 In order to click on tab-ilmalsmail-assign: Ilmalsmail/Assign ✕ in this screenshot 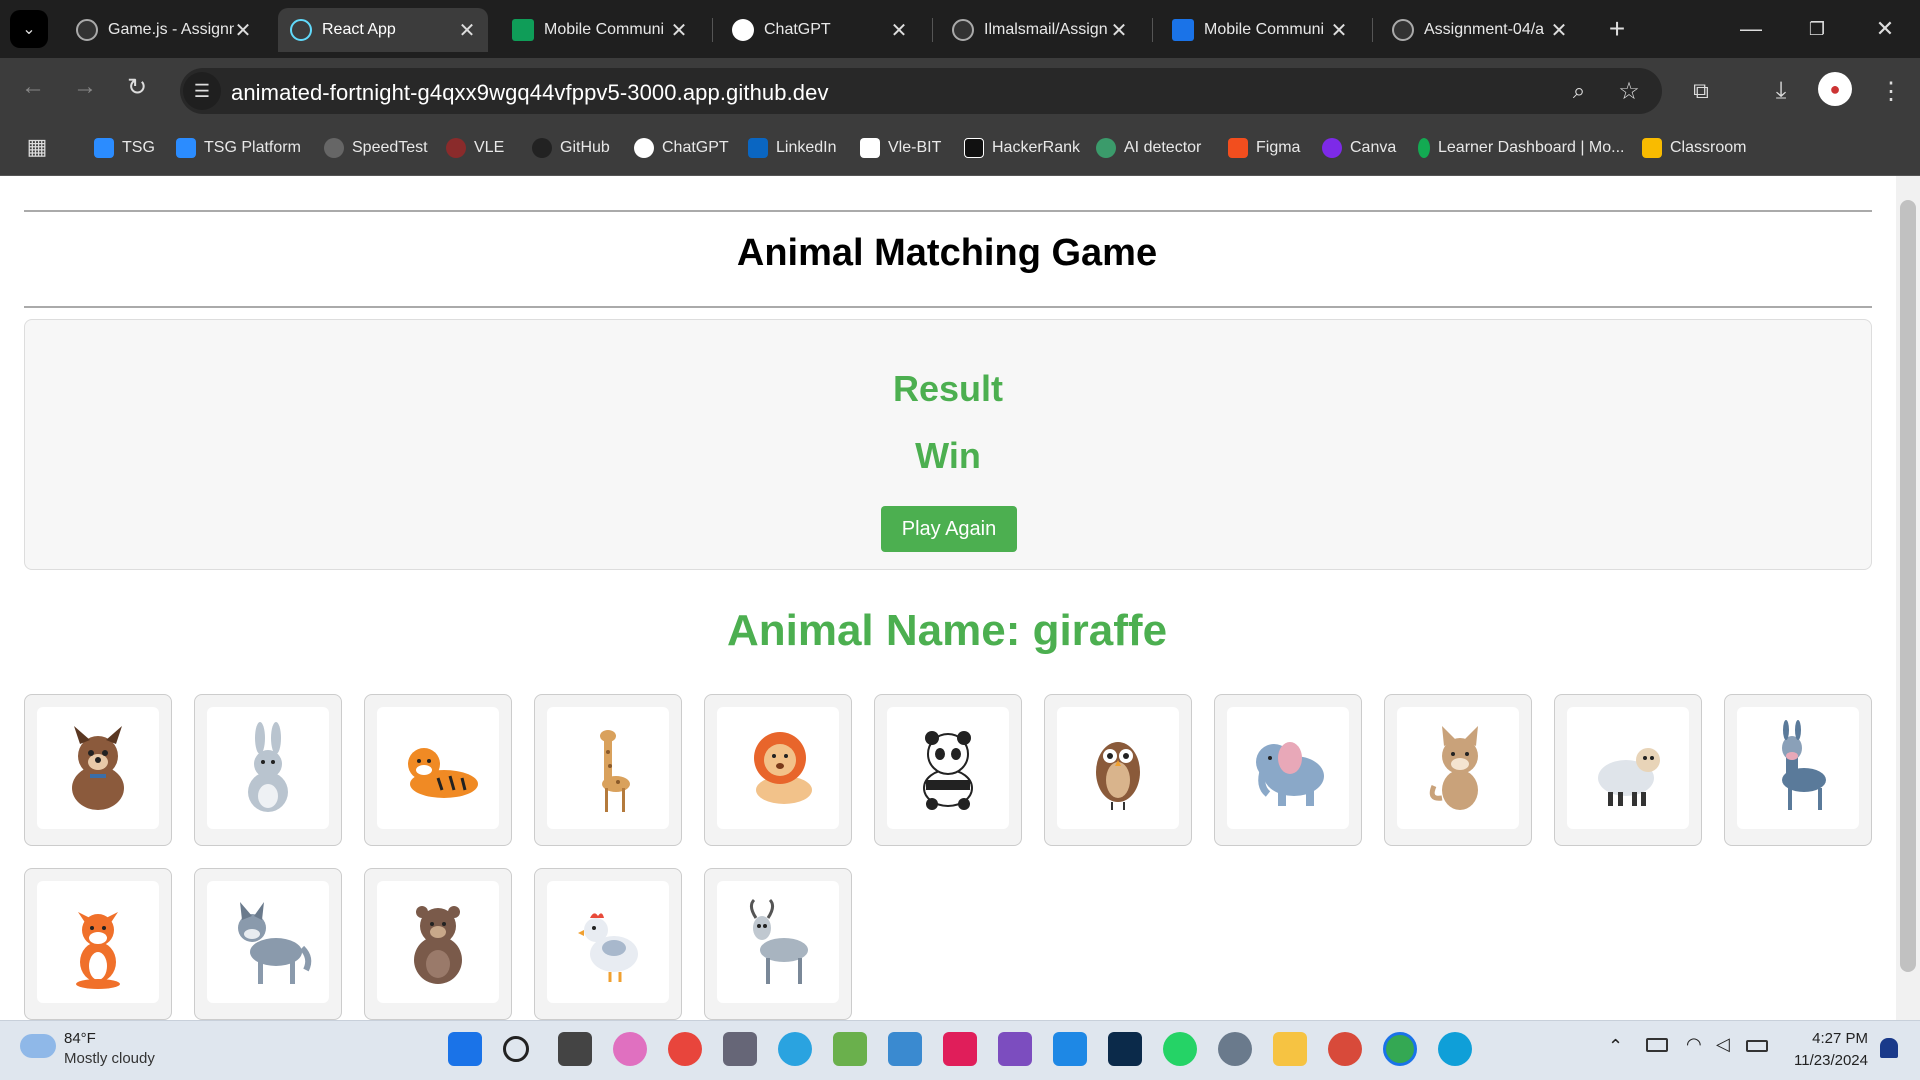, I will do `click(1040, 30)`.